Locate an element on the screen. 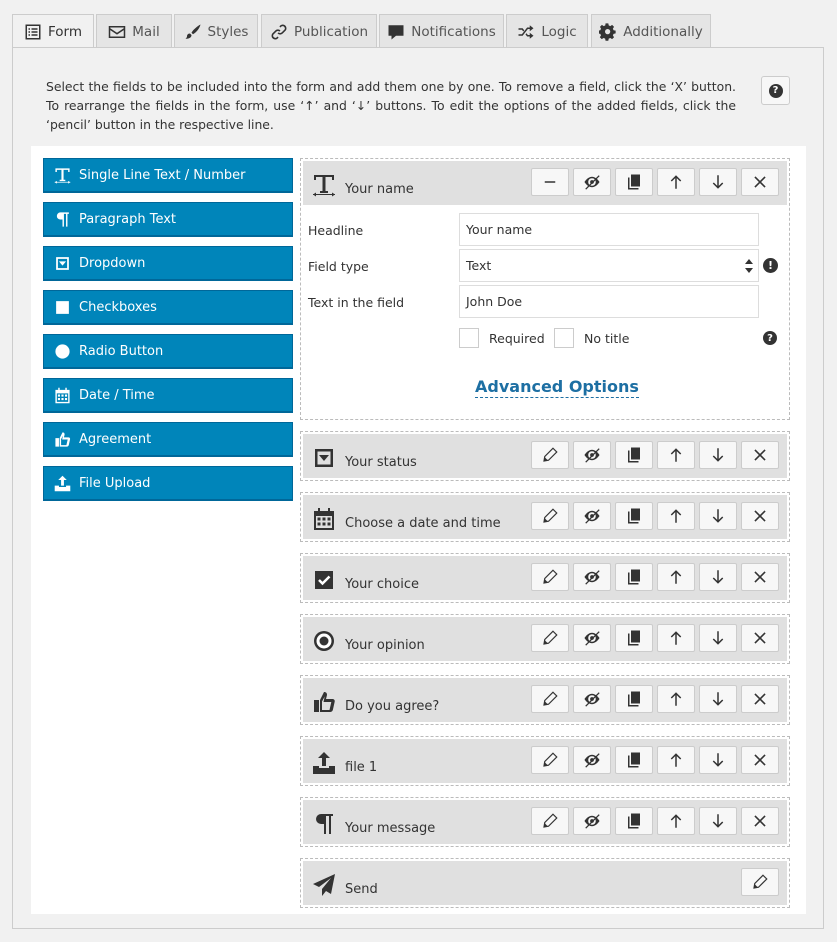  add-checkboxes-button: Checkboxes is located at coordinates (168, 307).